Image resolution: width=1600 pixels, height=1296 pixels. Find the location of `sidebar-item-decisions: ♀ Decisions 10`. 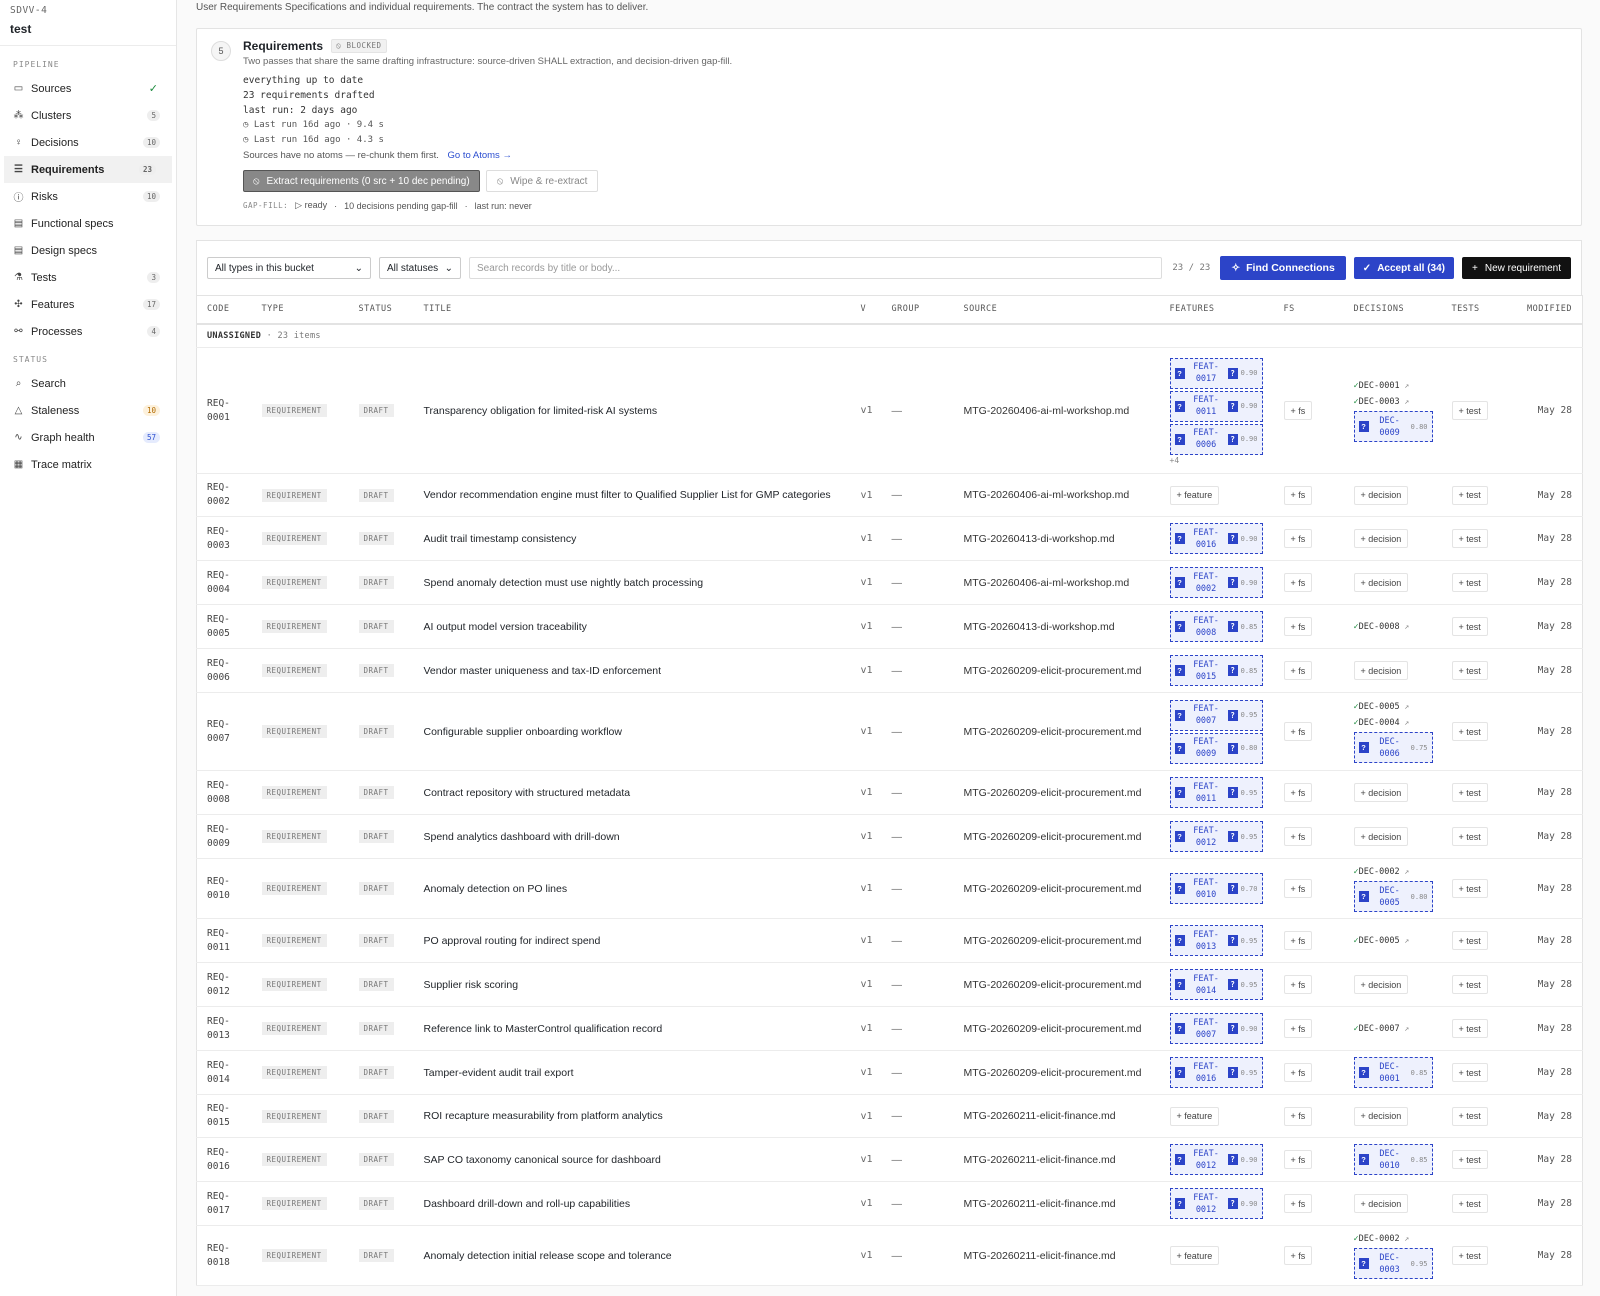

sidebar-item-decisions: ♀ Decisions 10 is located at coordinates (88, 142).